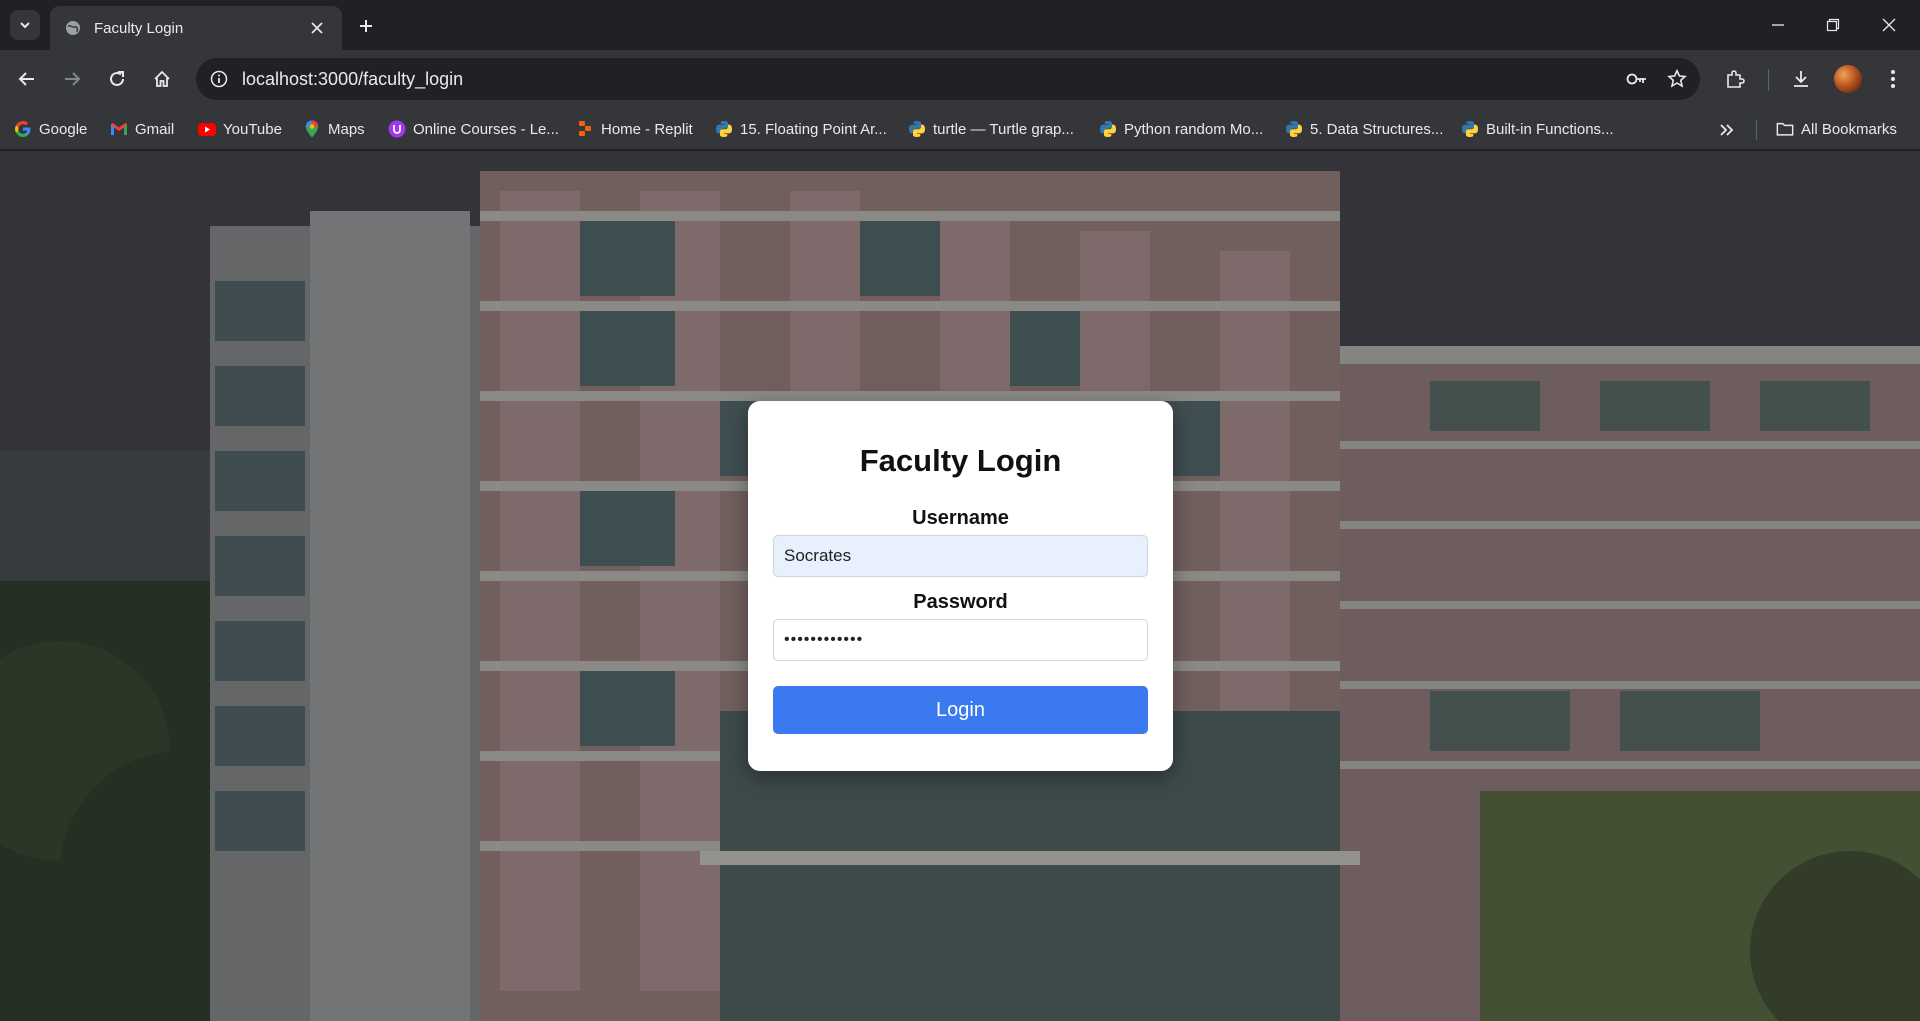 The height and width of the screenshot is (1021, 1920). I want to click on username-input, so click(960, 556).